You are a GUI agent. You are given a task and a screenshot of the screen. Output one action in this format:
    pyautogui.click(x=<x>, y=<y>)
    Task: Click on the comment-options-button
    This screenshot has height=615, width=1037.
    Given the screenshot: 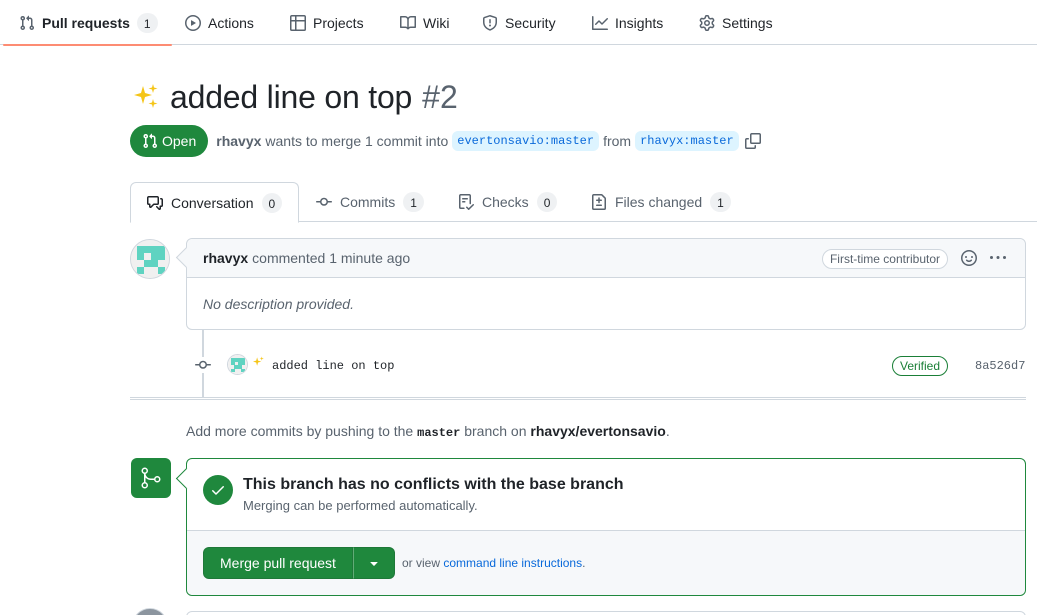 What is the action you would take?
    pyautogui.click(x=998, y=258)
    